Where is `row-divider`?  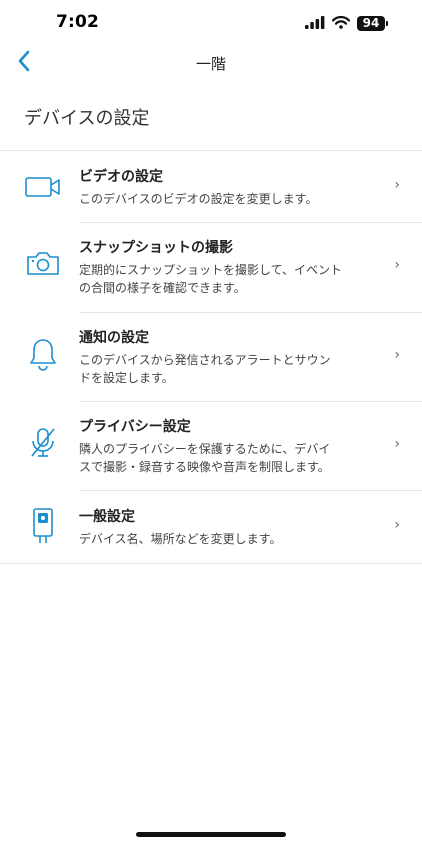 row-divider is located at coordinates (211, 563).